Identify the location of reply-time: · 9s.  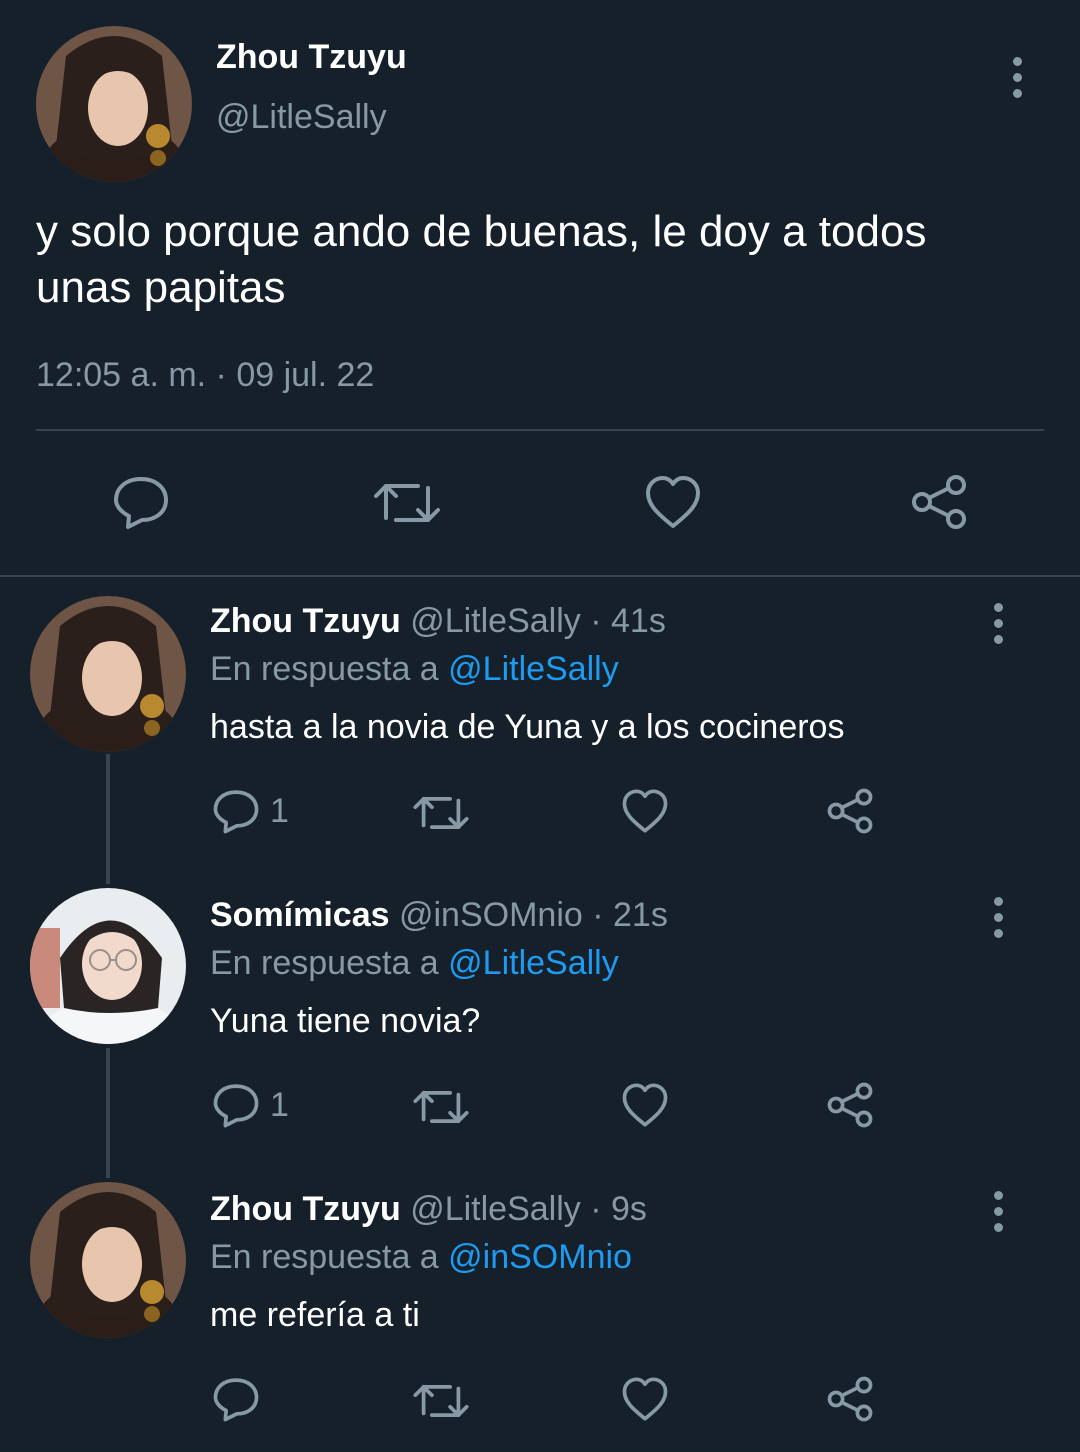
(618, 1209).